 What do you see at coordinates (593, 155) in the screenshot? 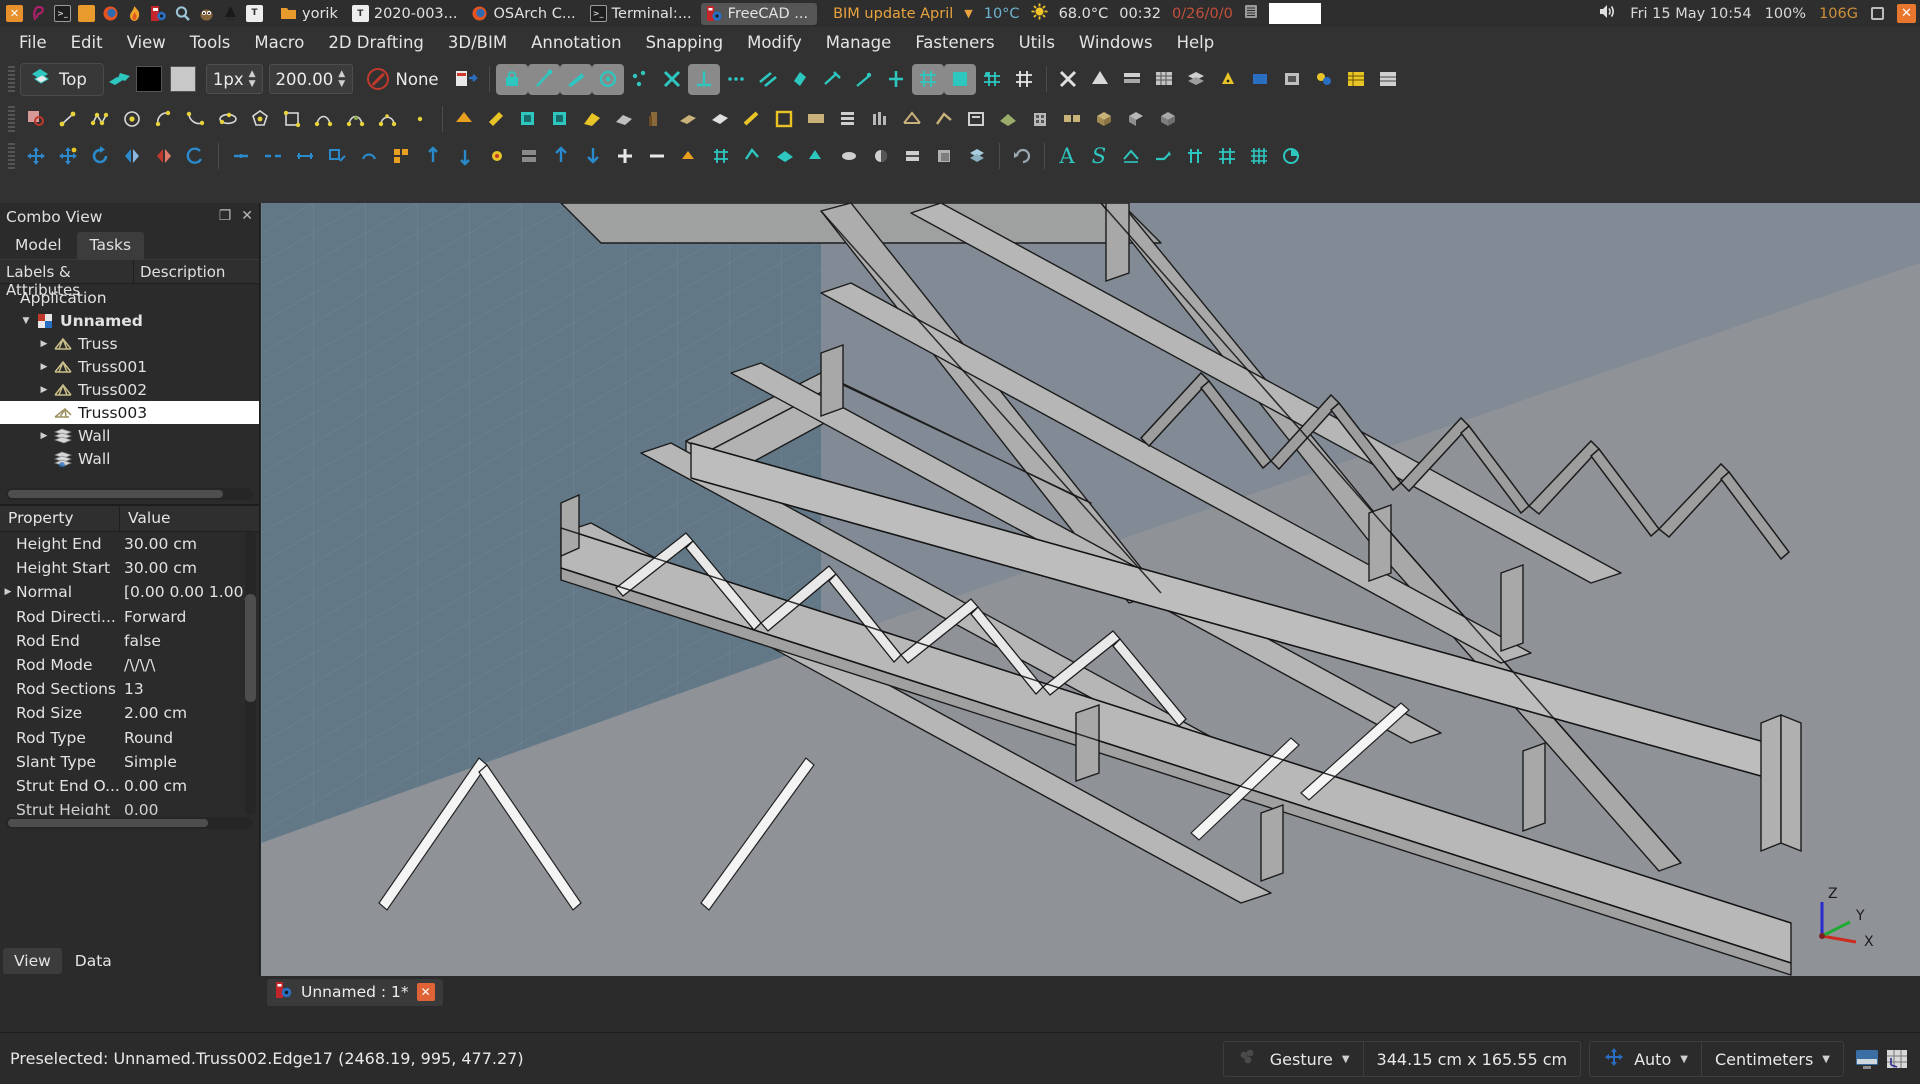
I see `downgrade-icon` at bounding box center [593, 155].